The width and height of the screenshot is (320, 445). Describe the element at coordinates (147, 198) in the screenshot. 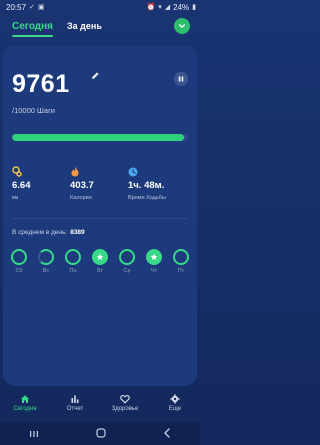

I see `walking-time-label: Время Ходьбы` at that location.